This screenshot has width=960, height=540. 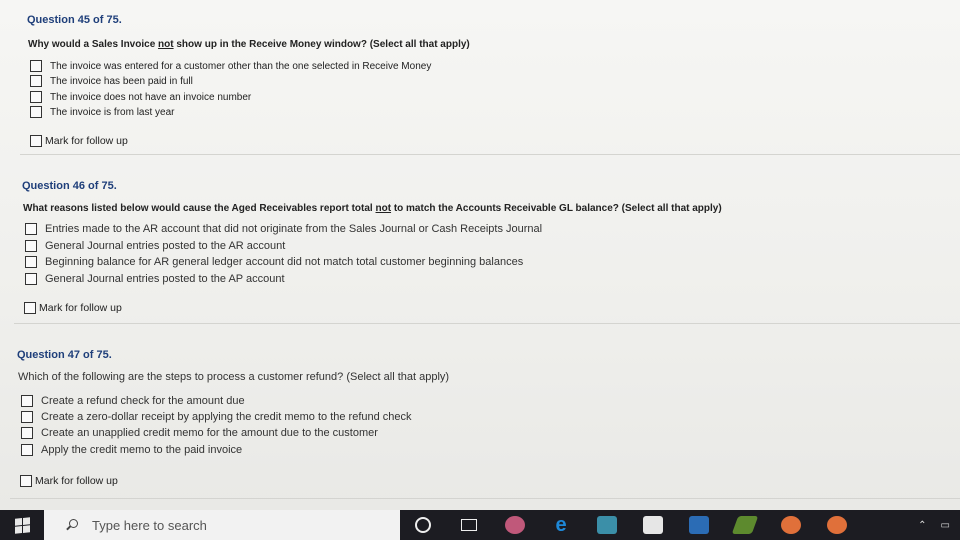 I want to click on taskbar: Type here to search e ⌃ ▭, so click(x=480, y=525).